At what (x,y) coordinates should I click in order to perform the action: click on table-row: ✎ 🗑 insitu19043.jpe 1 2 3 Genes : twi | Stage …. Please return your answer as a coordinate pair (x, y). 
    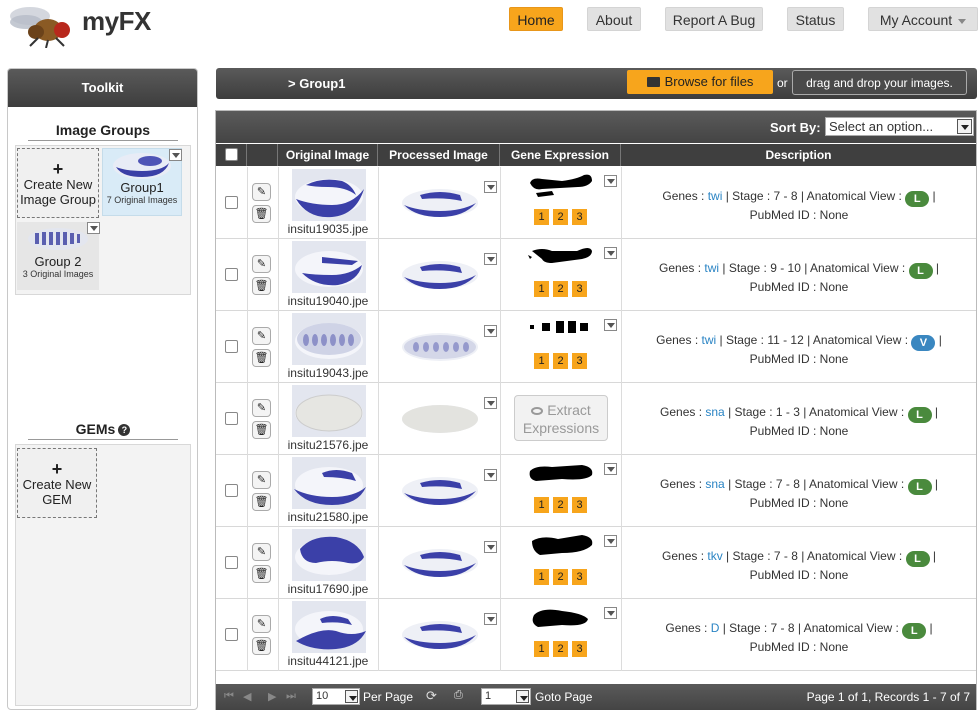
    Looking at the image, I should click on (596, 347).